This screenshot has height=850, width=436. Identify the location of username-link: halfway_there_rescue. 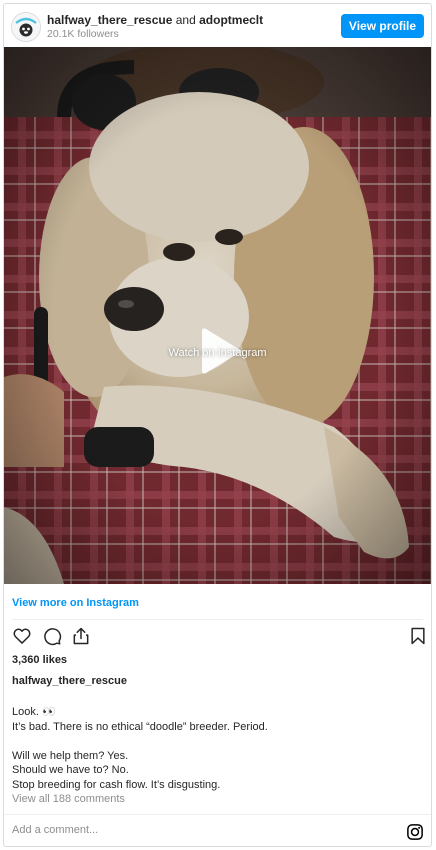
(109, 20).